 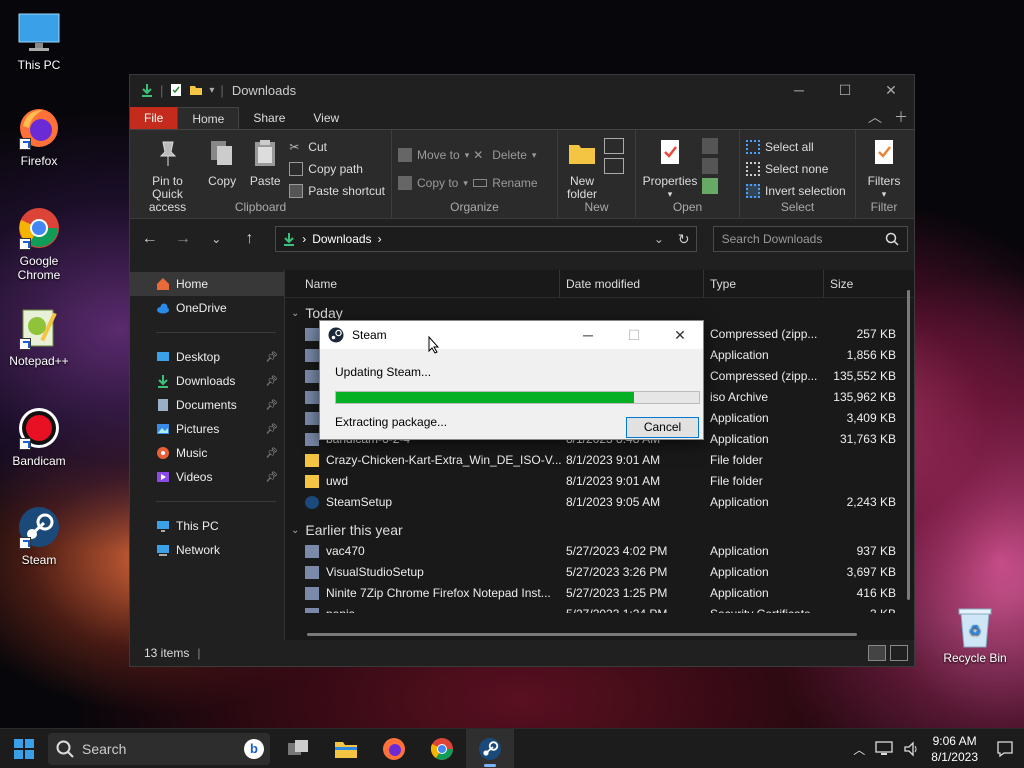 What do you see at coordinates (810, 239) in the screenshot?
I see `search-input: Search Downloads` at bounding box center [810, 239].